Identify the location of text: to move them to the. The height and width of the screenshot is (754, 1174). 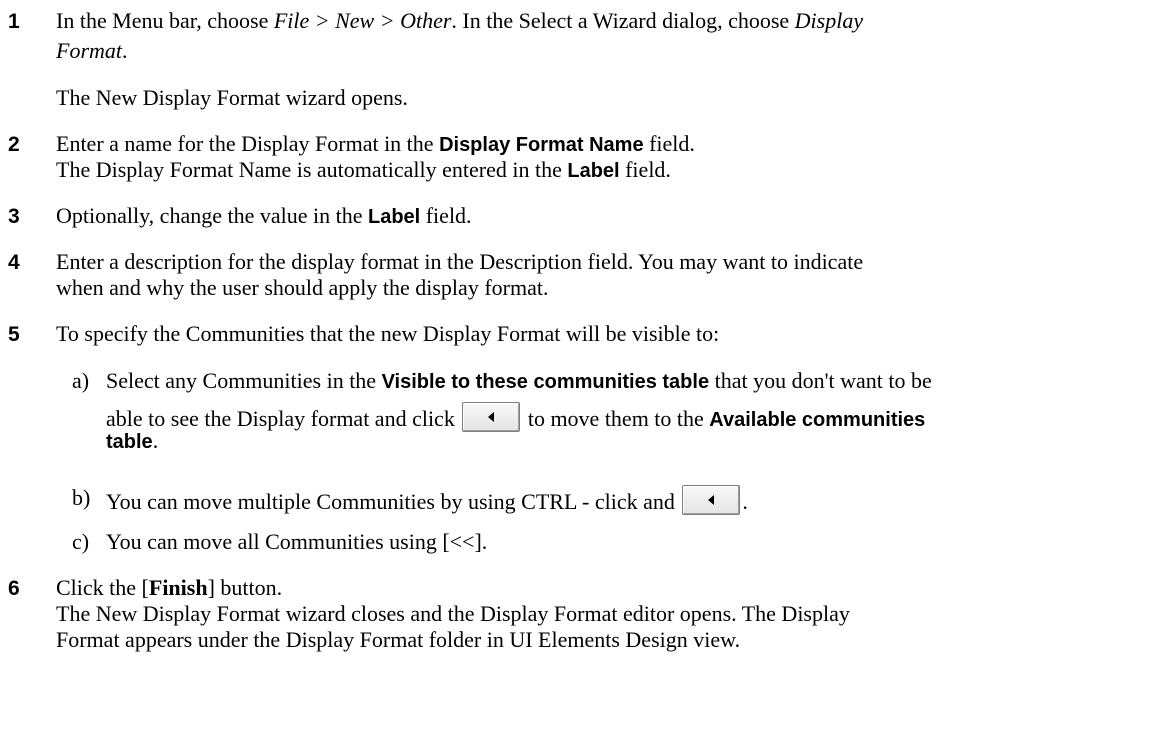
(616, 418).